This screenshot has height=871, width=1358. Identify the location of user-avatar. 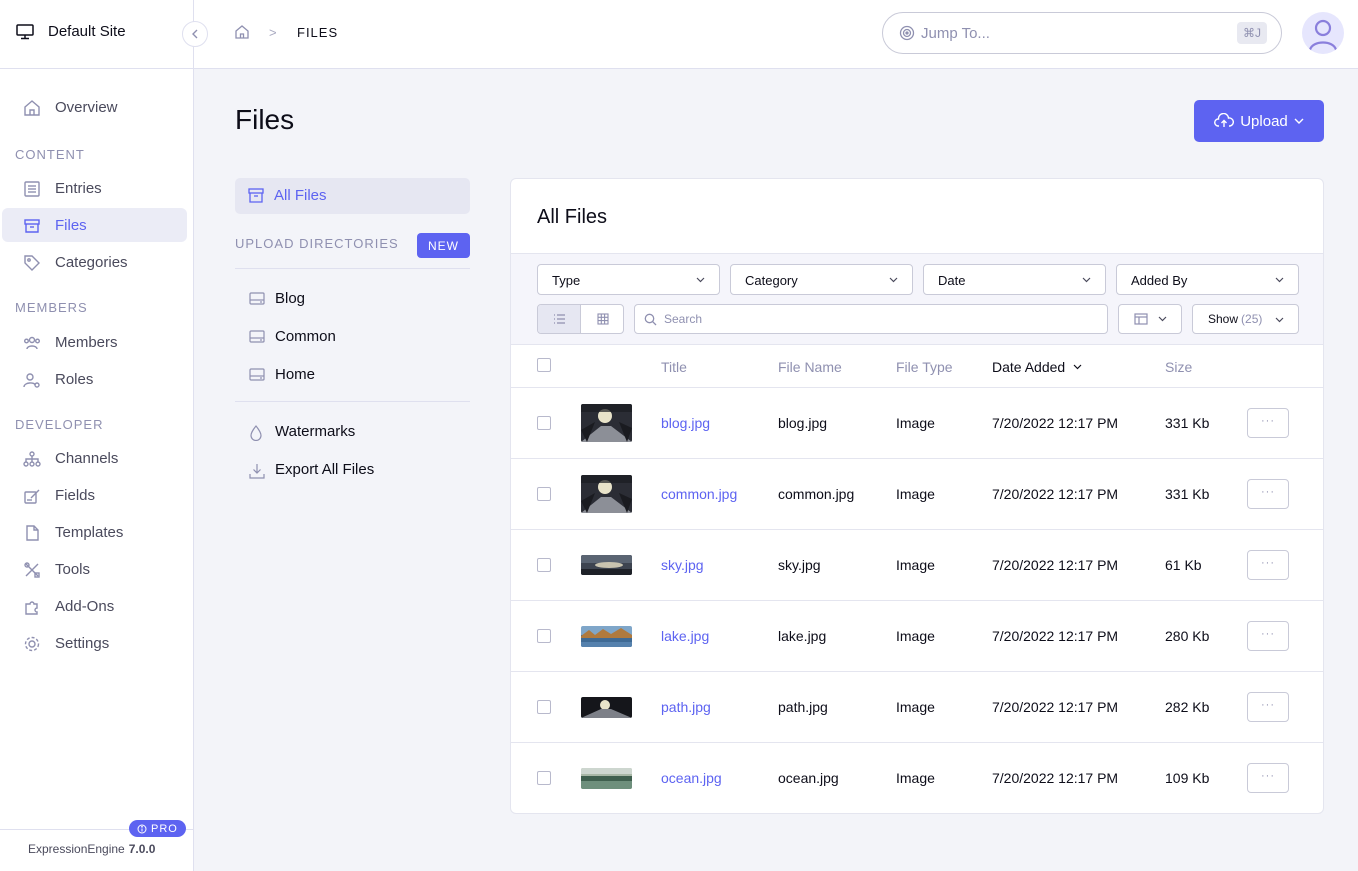
(1323, 33).